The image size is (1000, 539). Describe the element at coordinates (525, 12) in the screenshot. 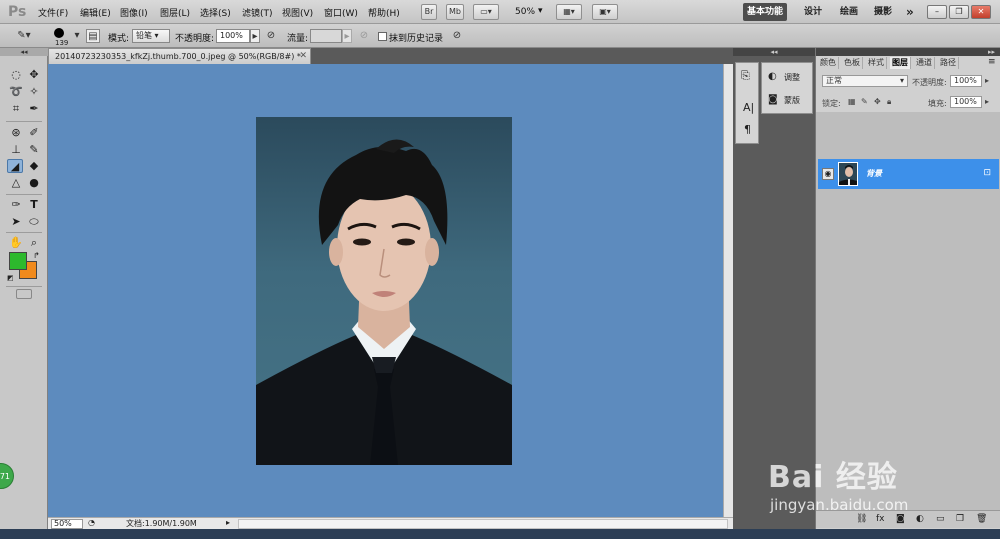

I see `zoom-level-dropdown: 50%` at that location.